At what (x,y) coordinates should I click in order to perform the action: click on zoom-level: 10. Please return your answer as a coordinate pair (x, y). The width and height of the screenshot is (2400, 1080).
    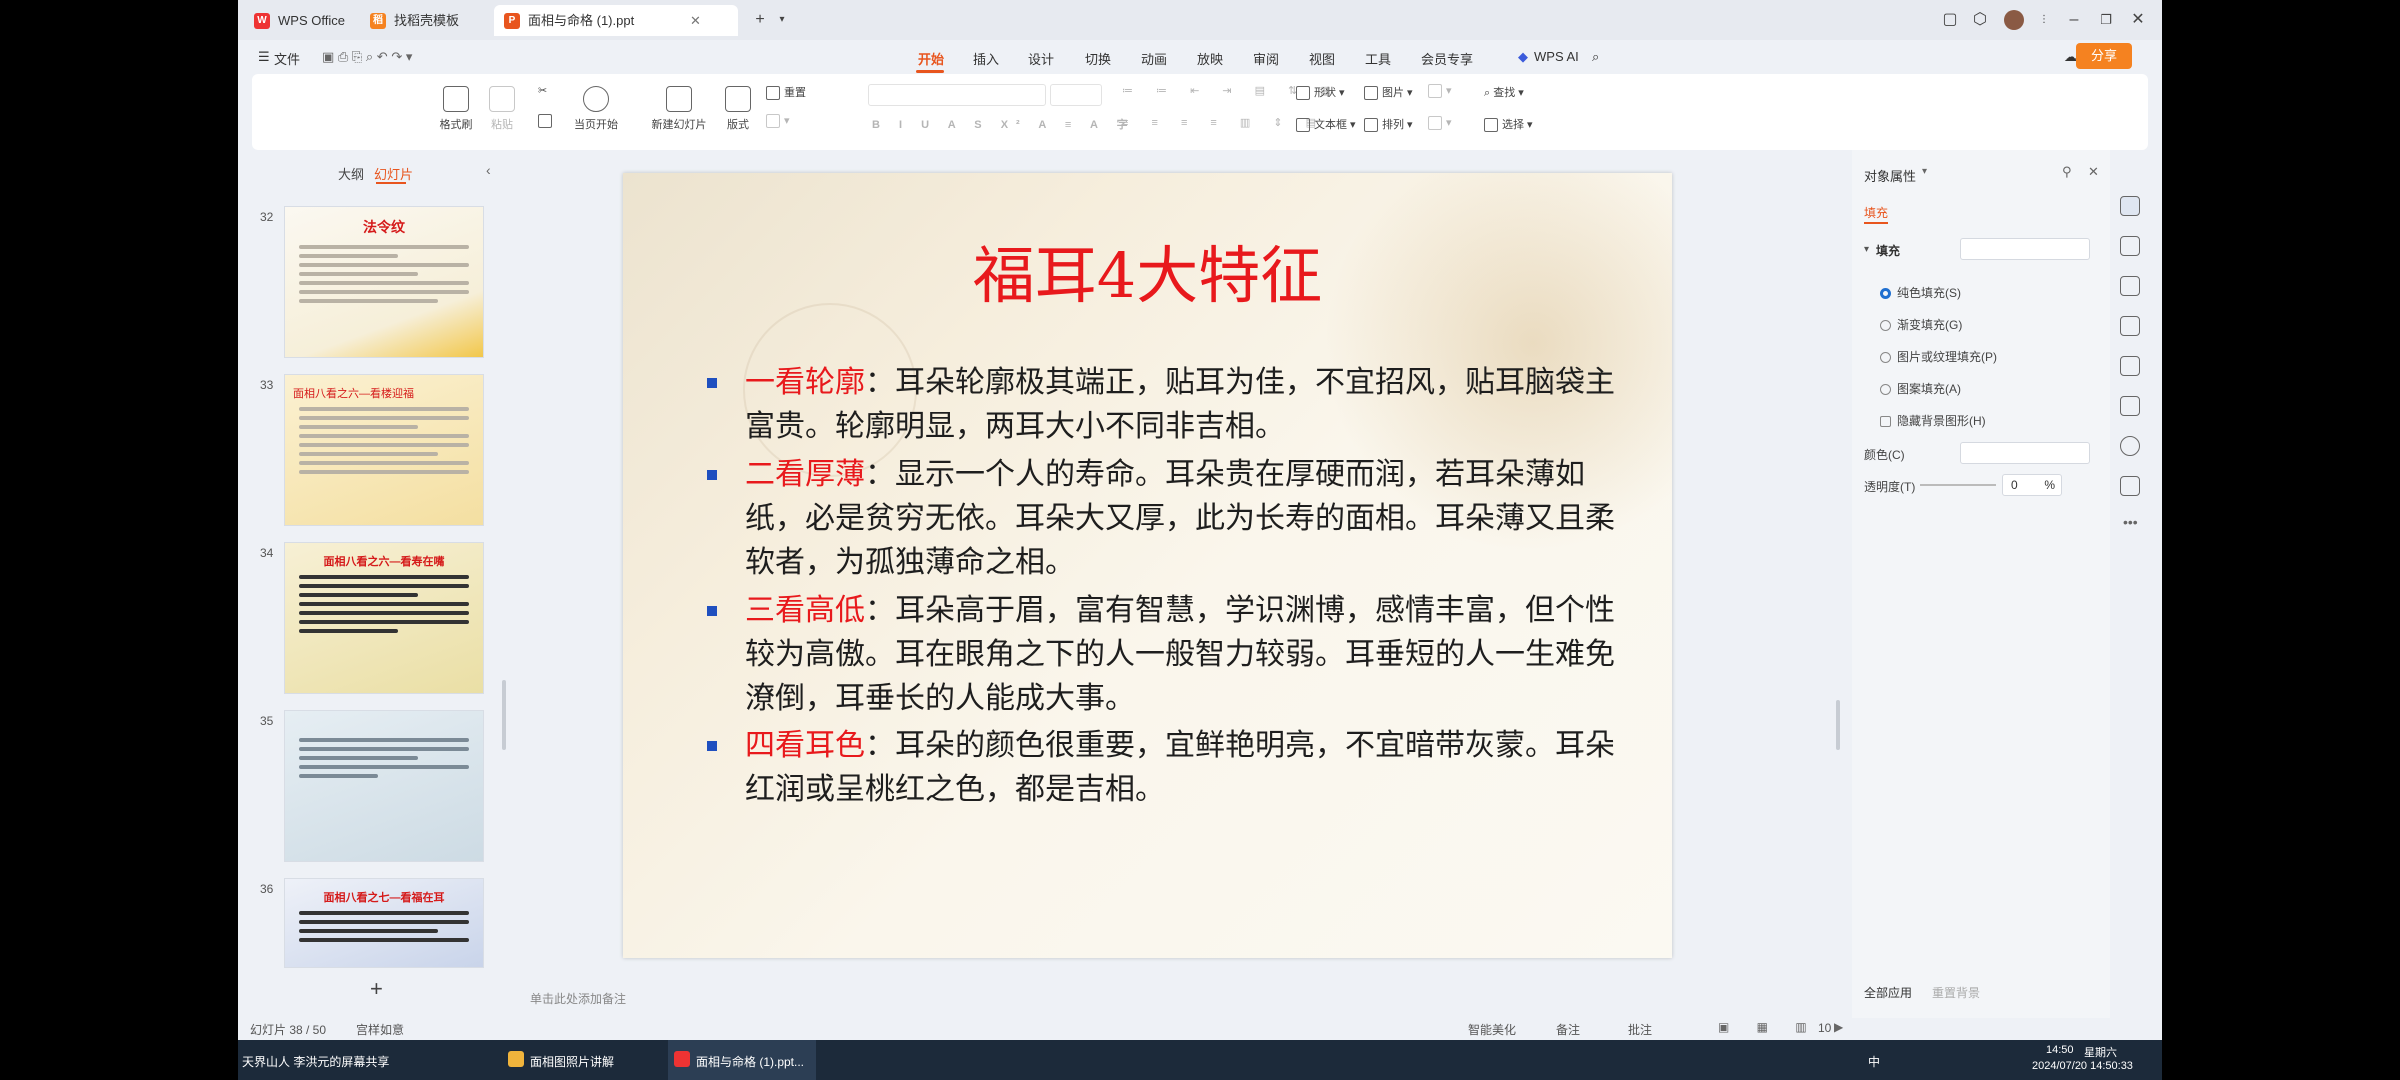
    Looking at the image, I should click on (1824, 1028).